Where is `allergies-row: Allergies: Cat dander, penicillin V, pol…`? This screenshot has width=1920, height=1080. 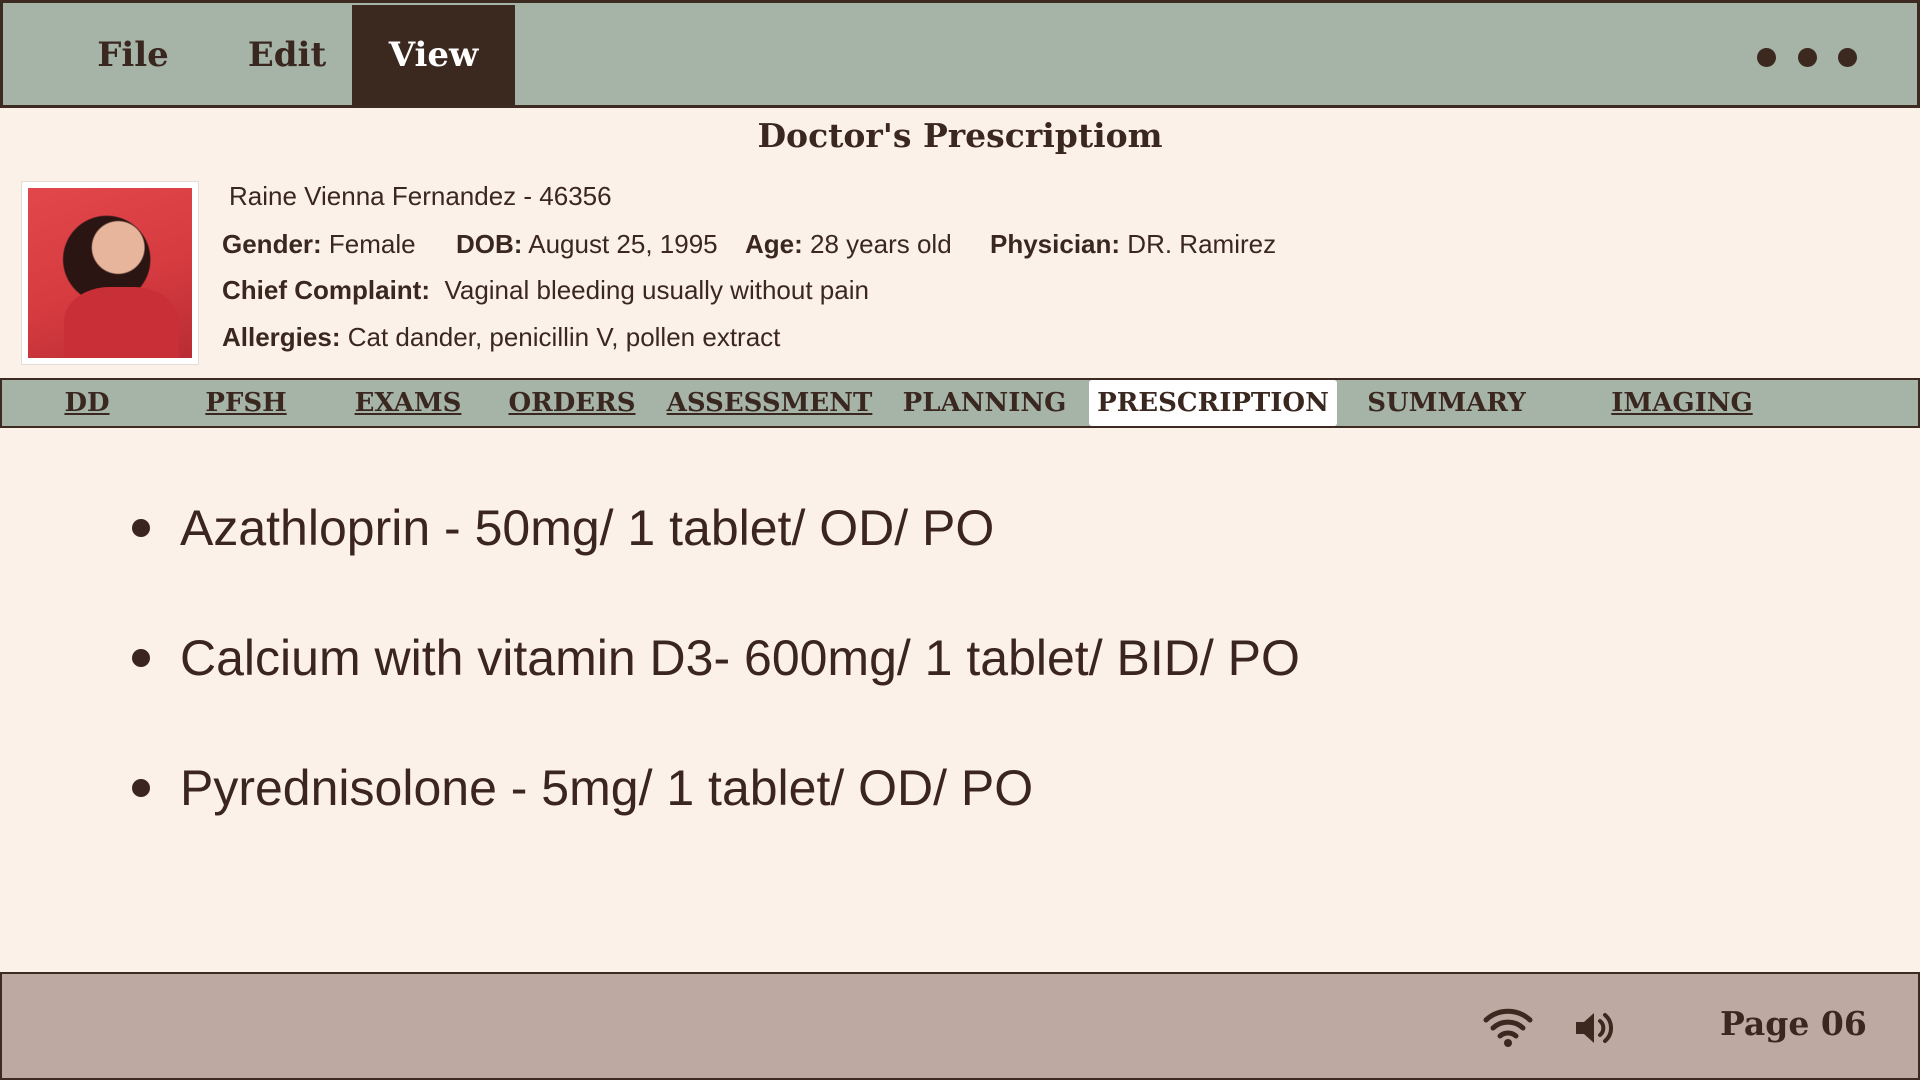
allergies-row: Allergies: Cat dander, penicillin V, pol… is located at coordinates (501, 337).